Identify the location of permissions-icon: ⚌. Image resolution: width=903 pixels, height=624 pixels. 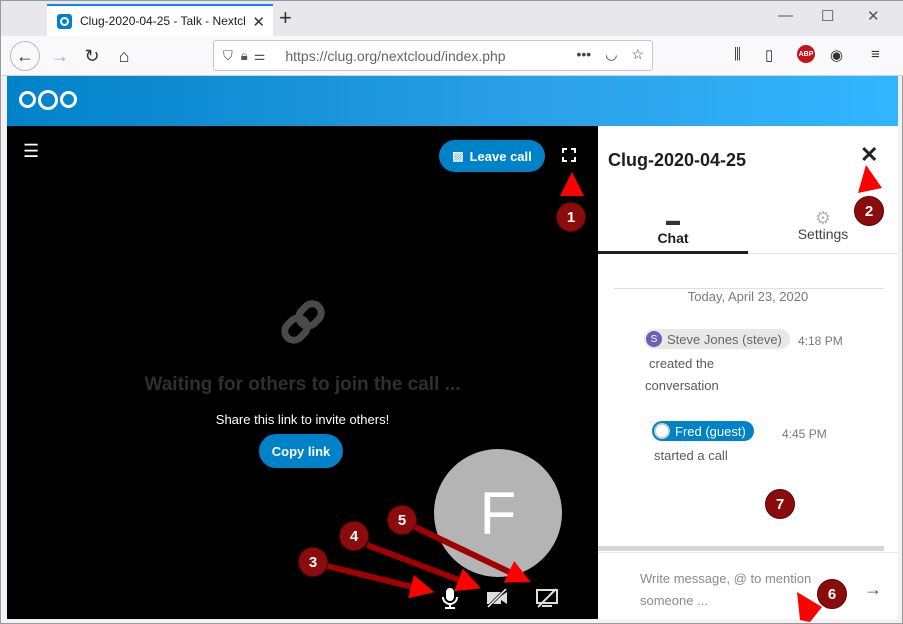
(260, 56).